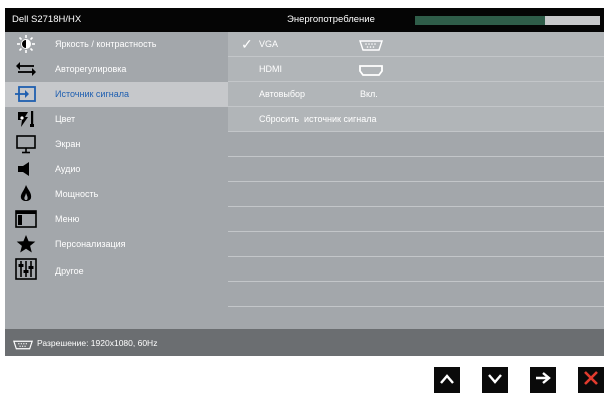  I want to click on option-label: VGA, so click(269, 44).